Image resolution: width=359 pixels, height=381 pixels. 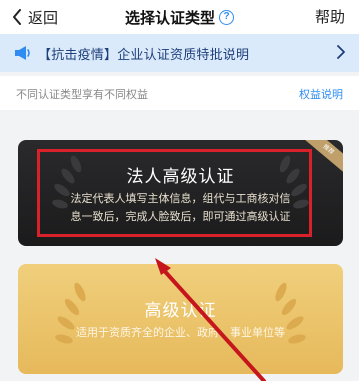 I want to click on card-title: 高级认证, so click(x=180, y=311).